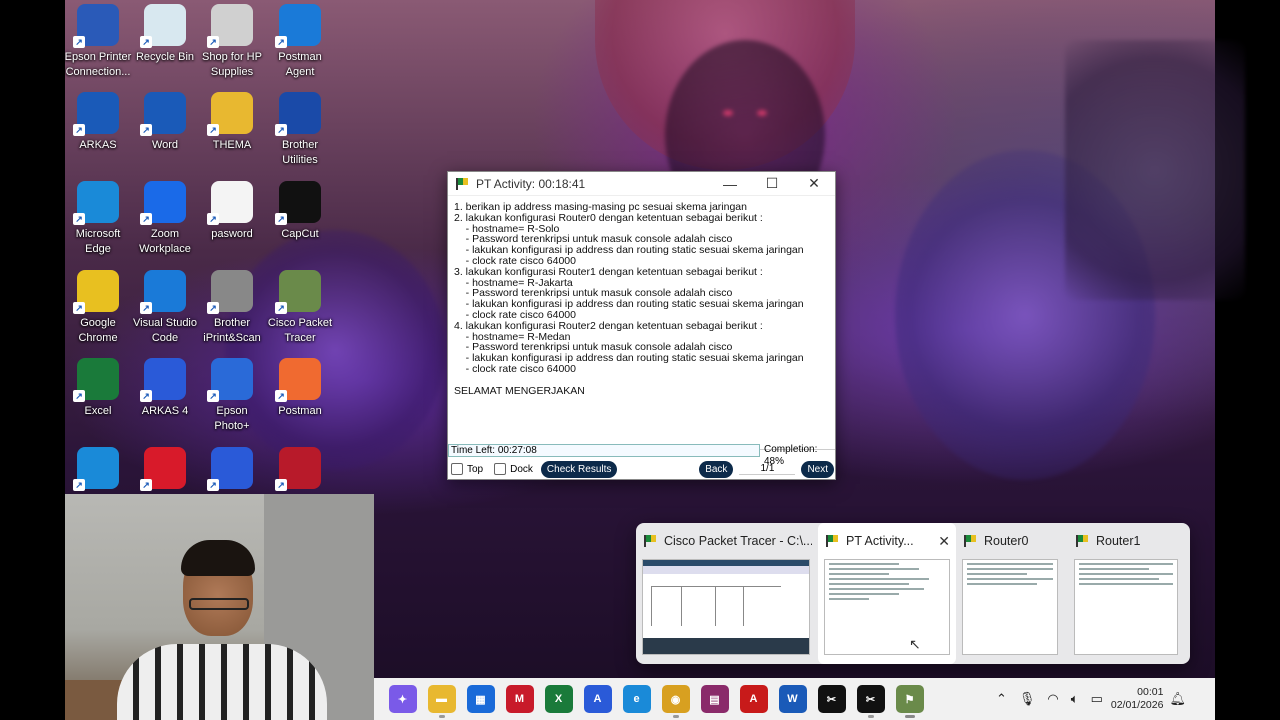 The image size is (1280, 720). I want to click on desktop-icon: ↗ Zoom Workplace, so click(165, 219).